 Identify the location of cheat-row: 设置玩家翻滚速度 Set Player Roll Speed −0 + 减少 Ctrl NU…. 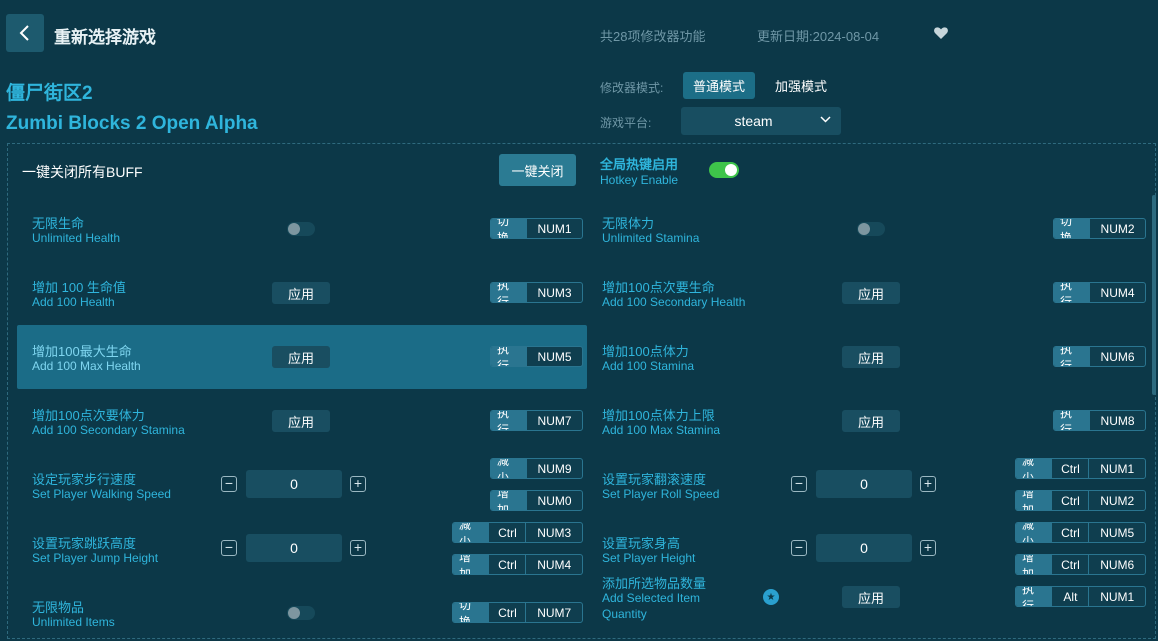
(868, 485).